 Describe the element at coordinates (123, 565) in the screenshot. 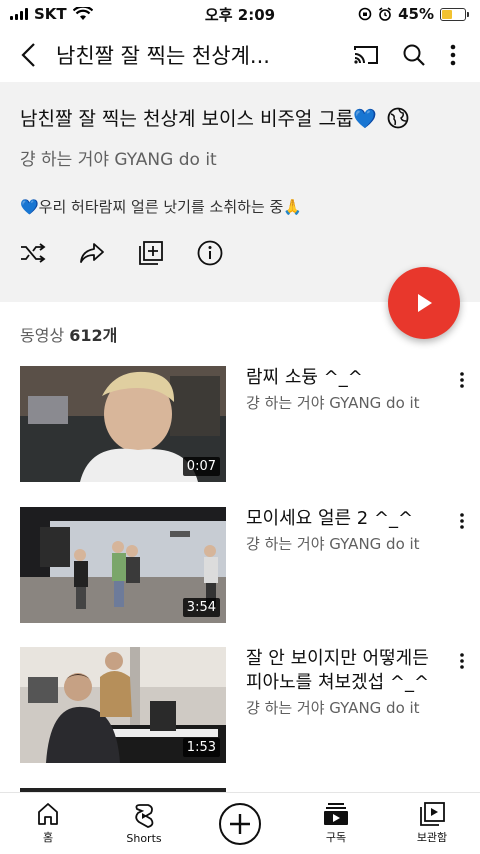

I see `video-thumbnail: 3:54` at that location.